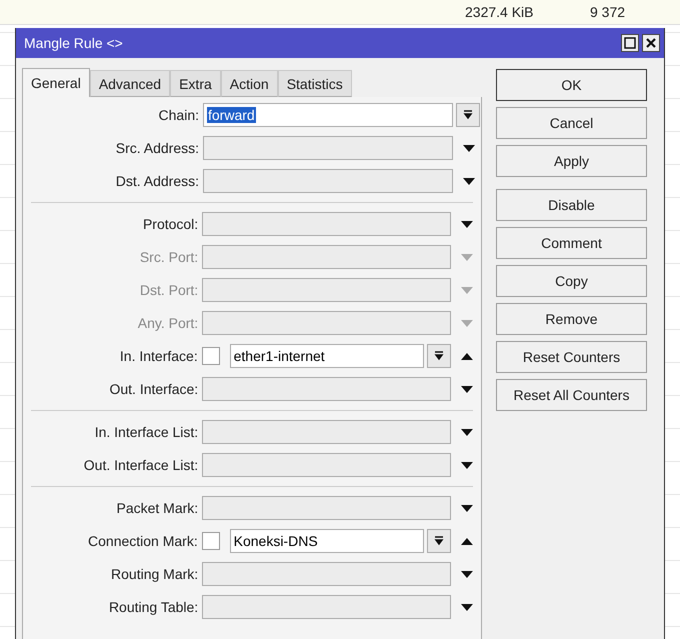  What do you see at coordinates (571, 161) in the screenshot?
I see `dialog-button: Apply` at bounding box center [571, 161].